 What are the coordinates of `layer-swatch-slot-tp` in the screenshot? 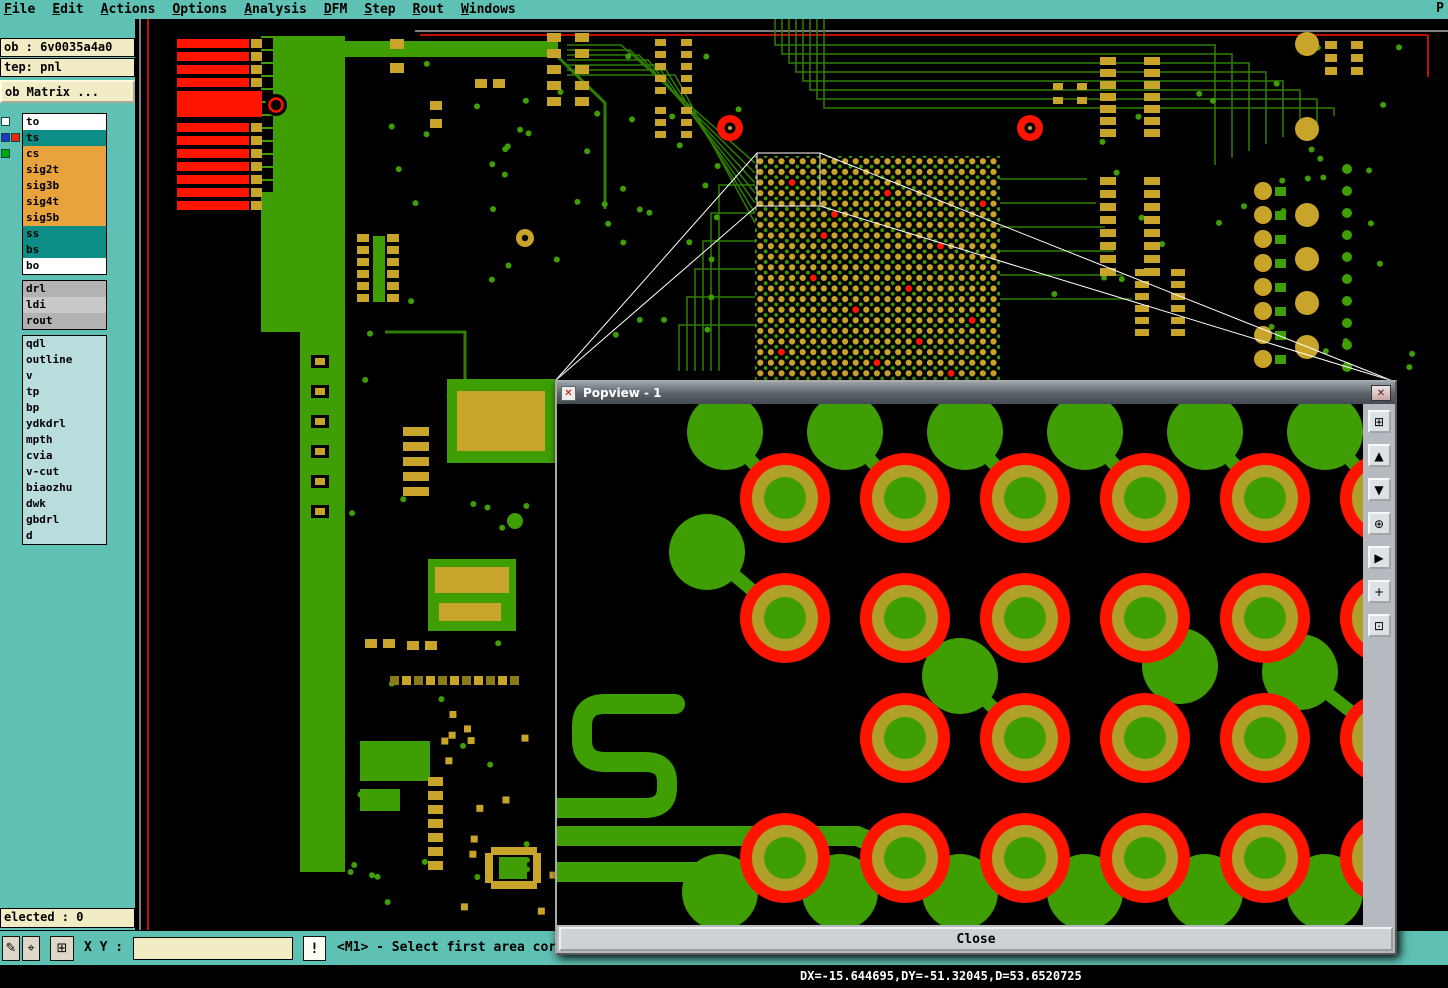 It's located at (11, 391).